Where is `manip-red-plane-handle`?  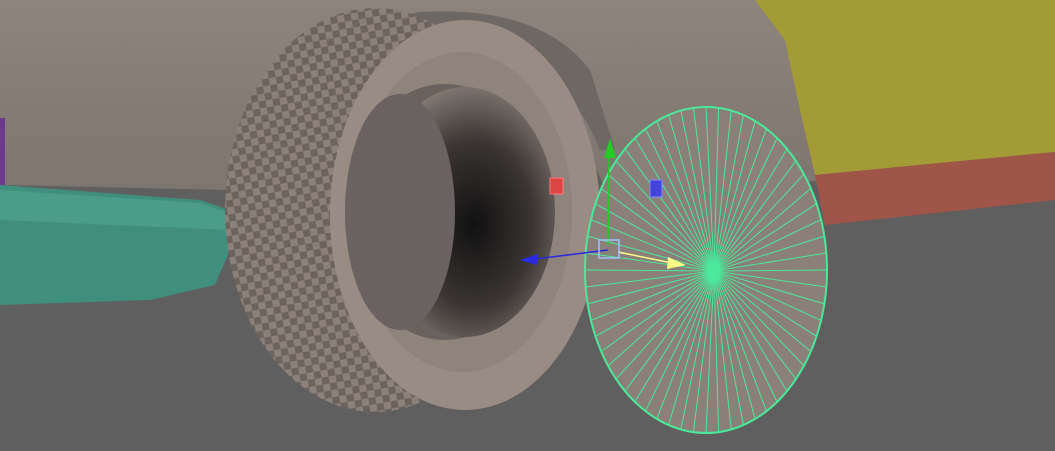
manip-red-plane-handle is located at coordinates (556, 186).